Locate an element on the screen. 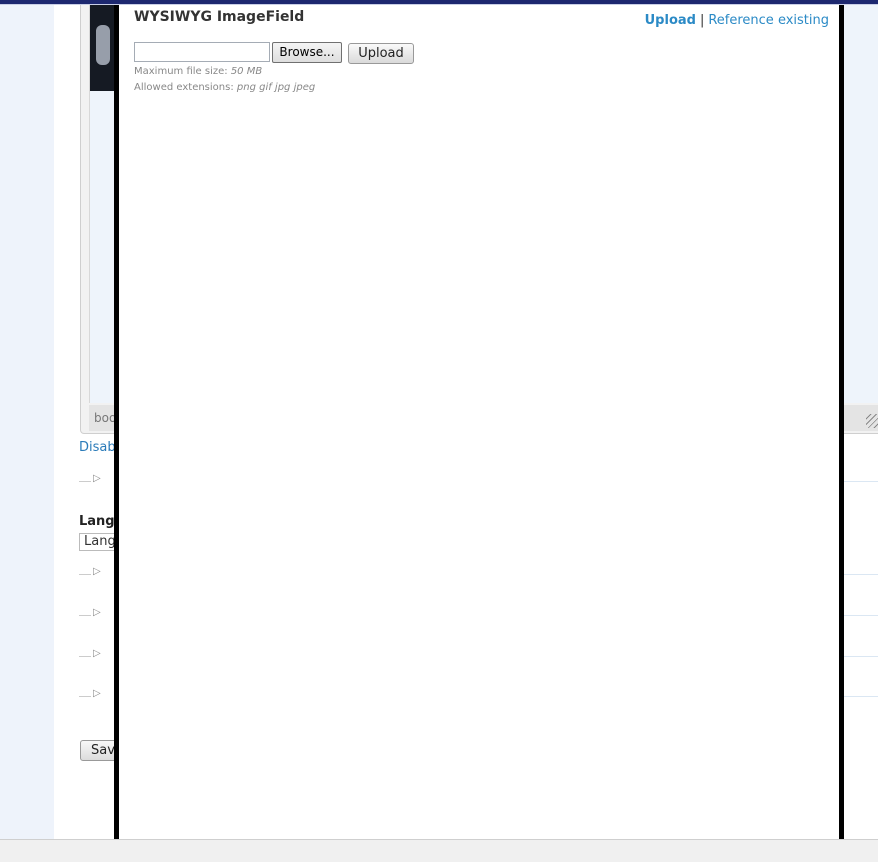 The height and width of the screenshot is (862, 878). dialog-title: WYSIWYG ImageField is located at coordinates (219, 17).